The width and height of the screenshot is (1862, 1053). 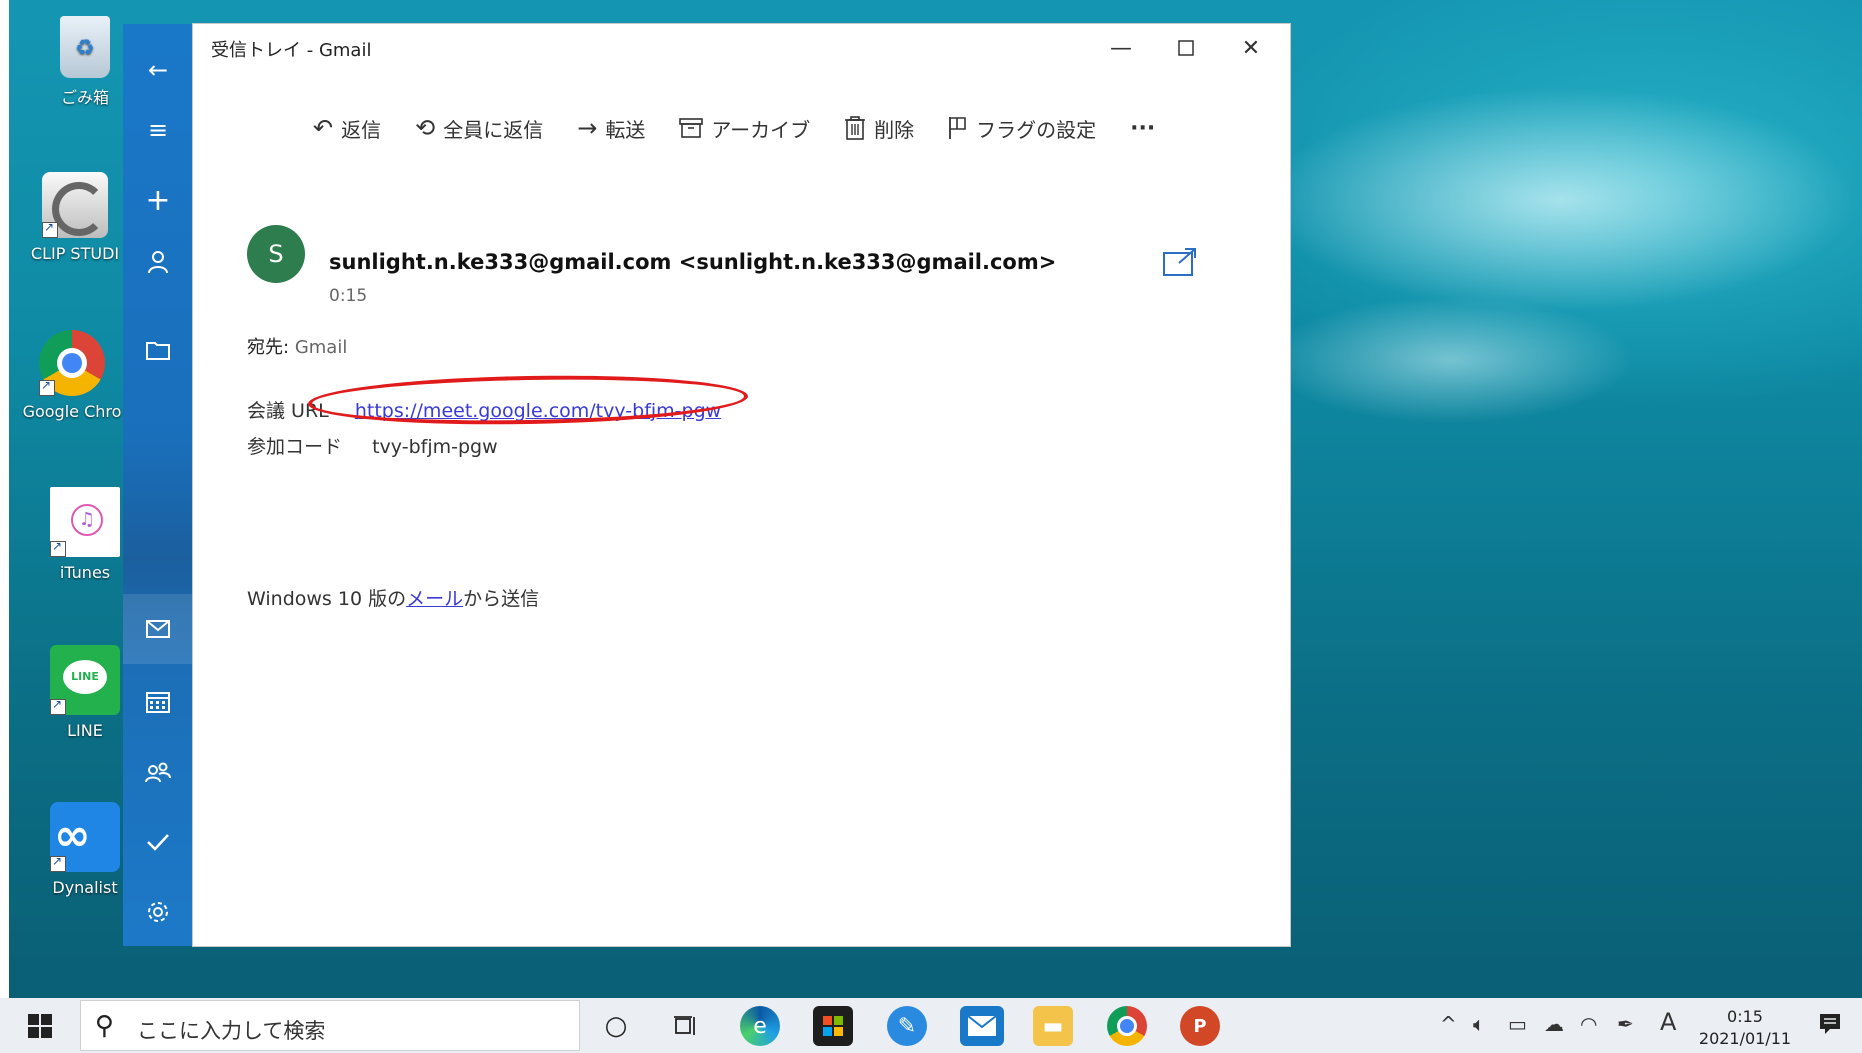 I want to click on close-button: ✕, so click(x=1251, y=48).